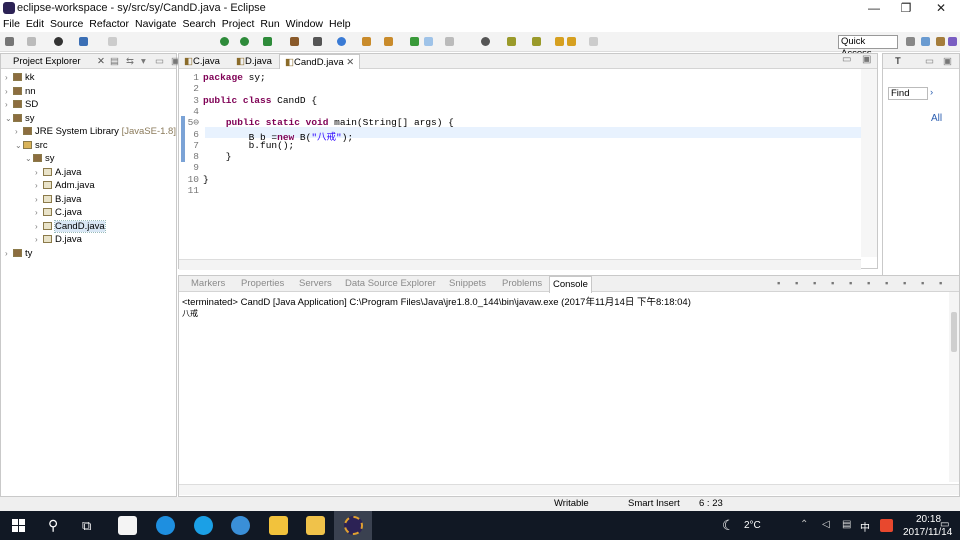 The width and height of the screenshot is (960, 540). Describe the element at coordinates (850, 284) in the screenshot. I see `word-wrap-icon: ▪` at that location.